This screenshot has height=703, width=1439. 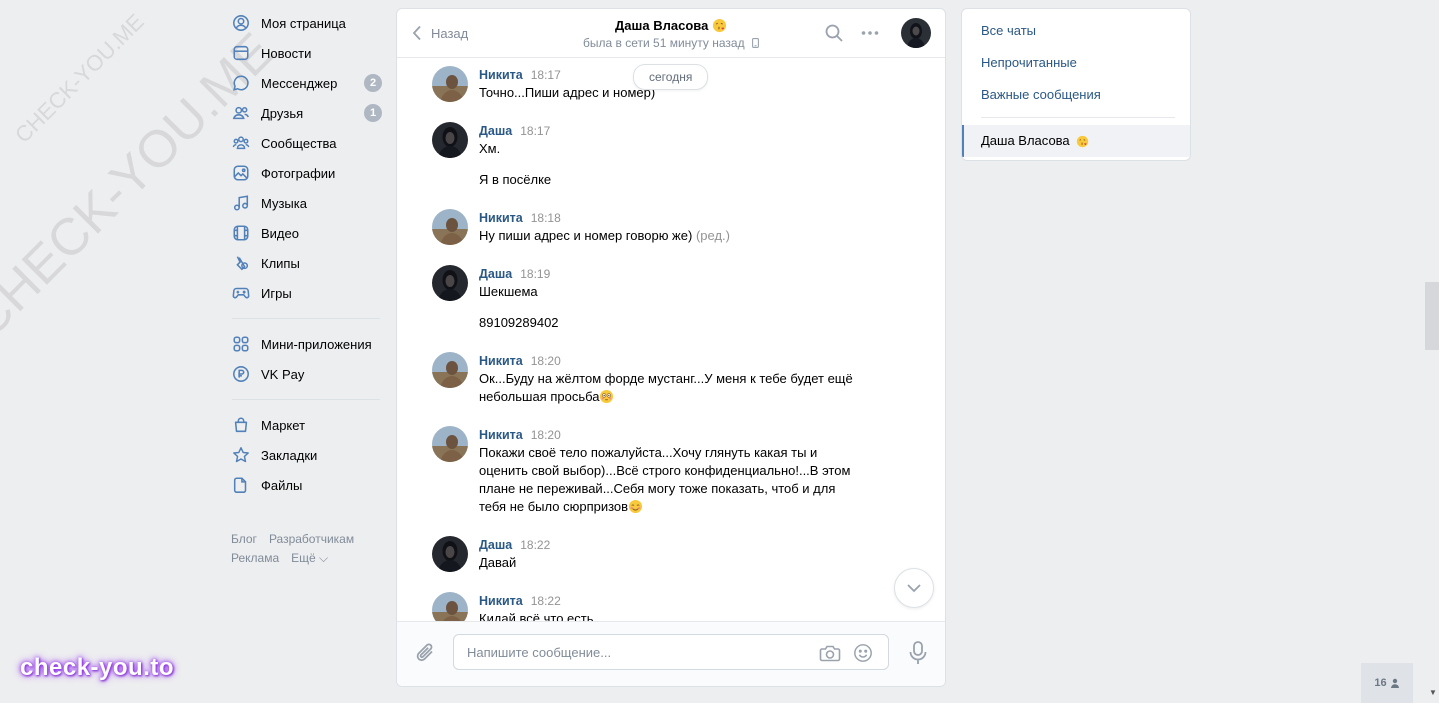 I want to click on footer-link-more: Ещё ⌵, so click(x=309, y=558).